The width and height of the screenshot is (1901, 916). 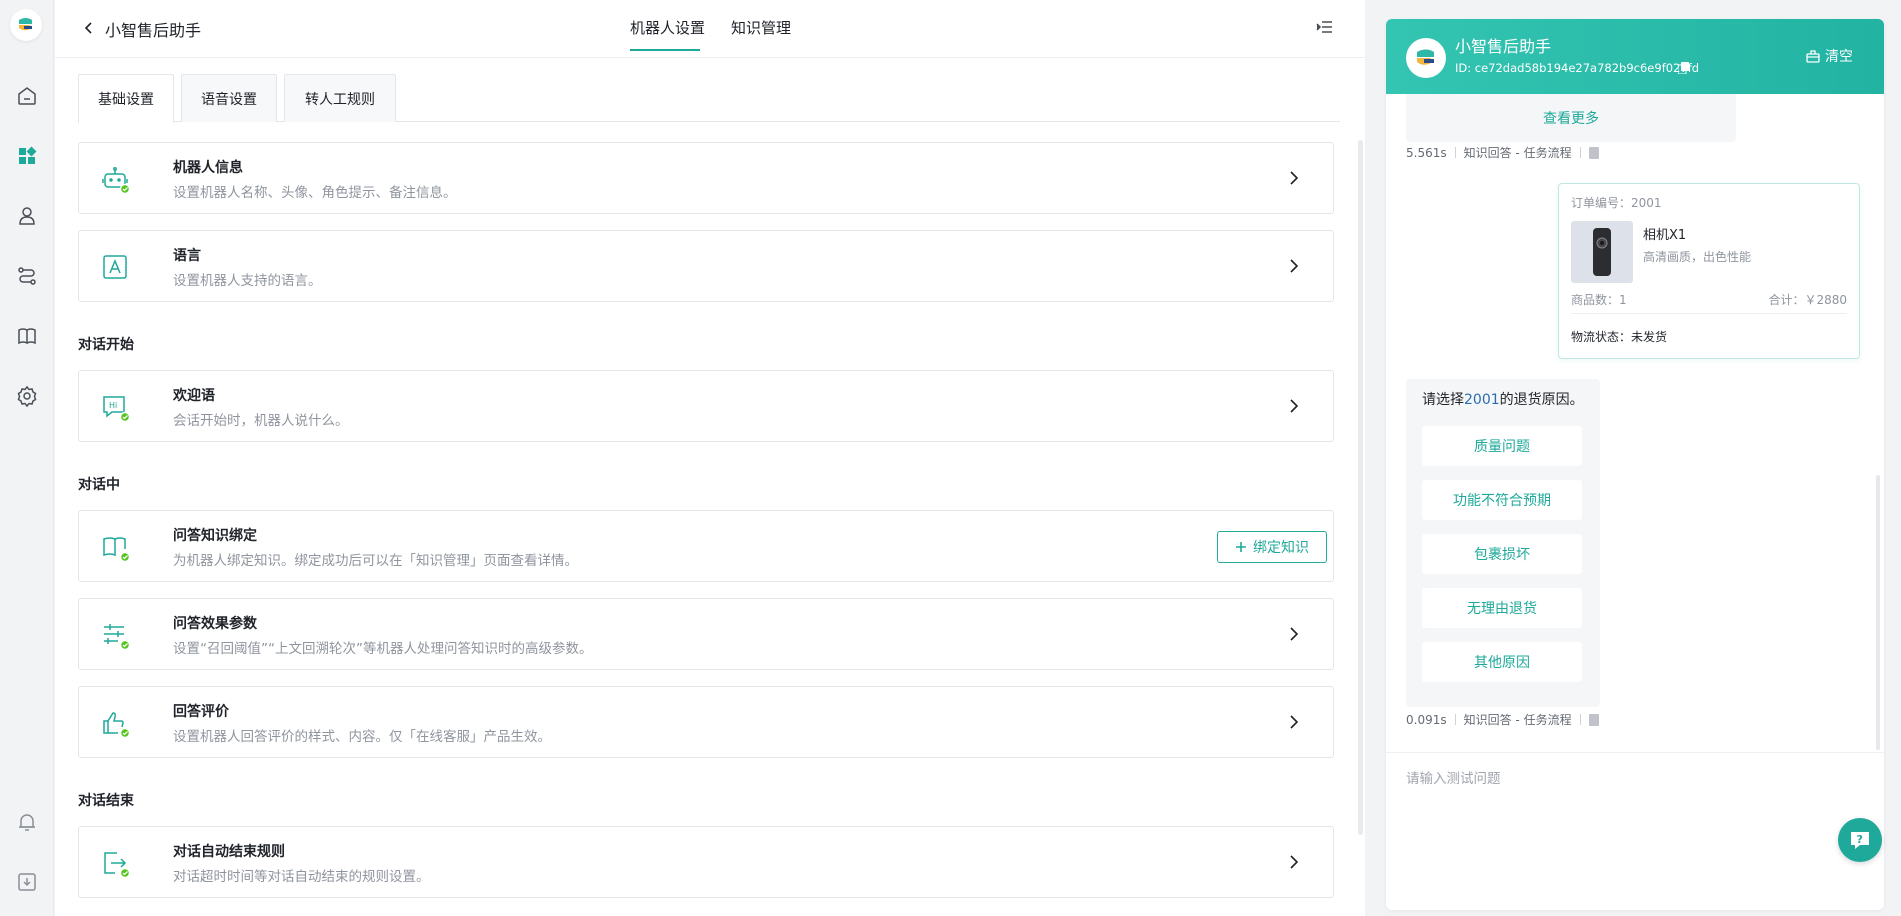 I want to click on see-more-button: 查看更多, so click(x=1571, y=118).